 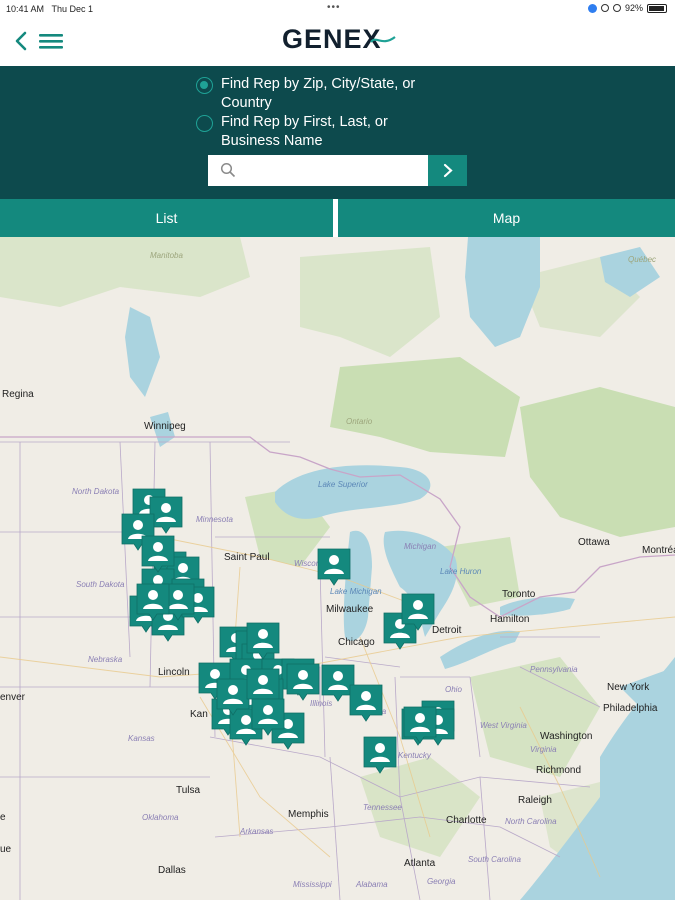 What do you see at coordinates (214, 519) in the screenshot?
I see `map-label-minnesota: Minnesota` at bounding box center [214, 519].